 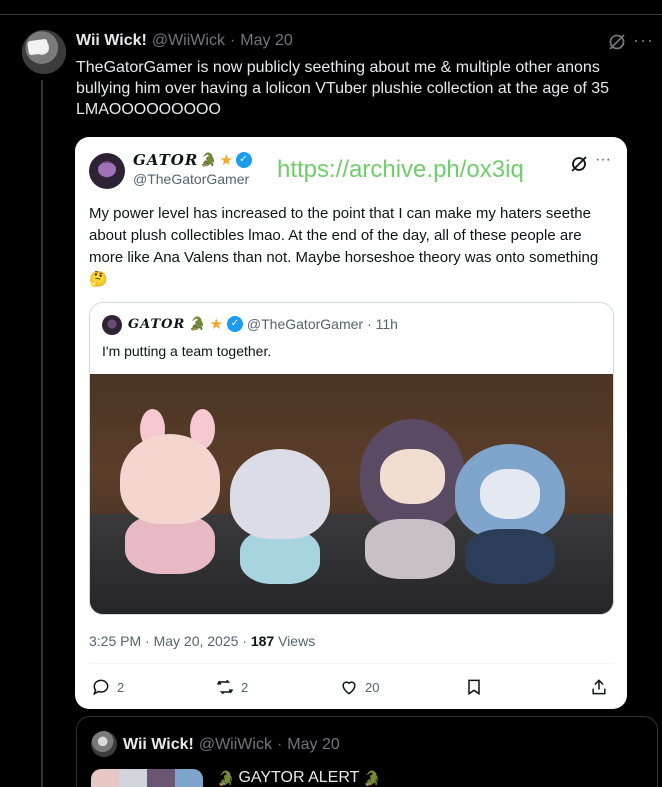 What do you see at coordinates (157, 324) in the screenshot?
I see `inner-author-name: GATOR` at bounding box center [157, 324].